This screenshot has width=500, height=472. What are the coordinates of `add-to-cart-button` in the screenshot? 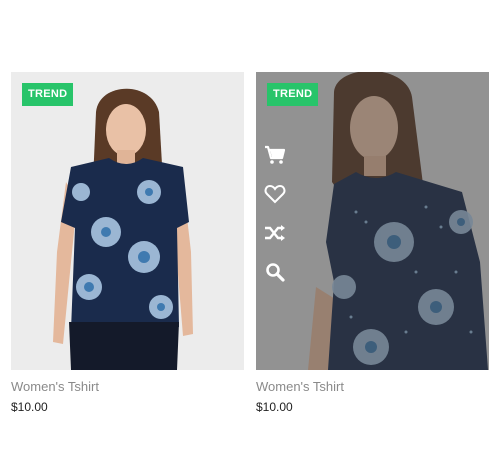 It's located at (275, 155).